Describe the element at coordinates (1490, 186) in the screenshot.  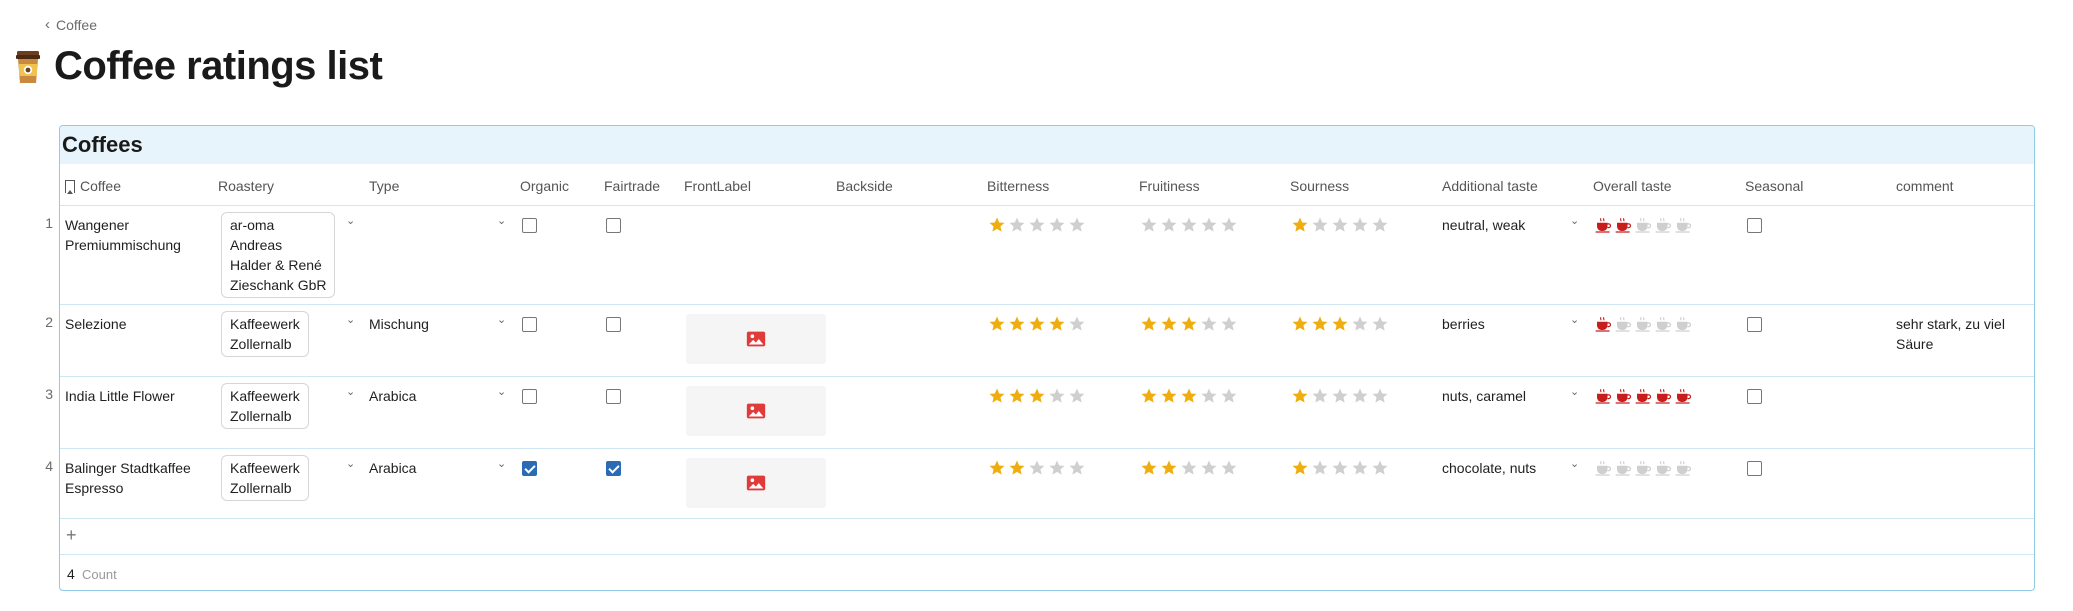
I see `column-header-additional-taste: Additional taste` at that location.